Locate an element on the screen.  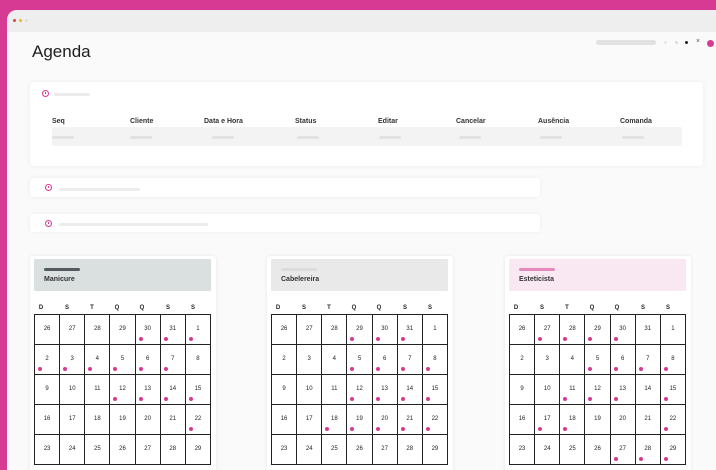
close-icon: × is located at coordinates (698, 42).